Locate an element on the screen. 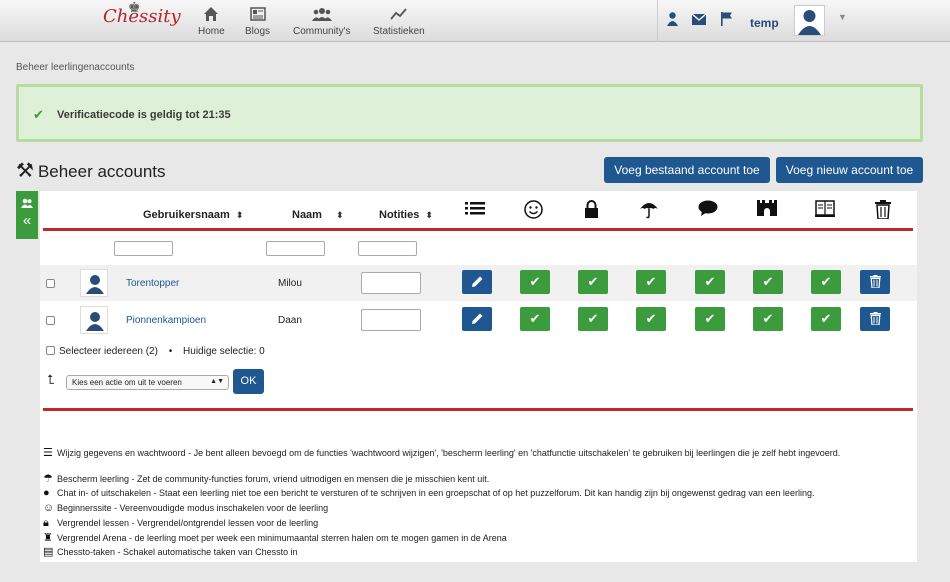 The width and height of the screenshot is (950, 582). smiley-icon is located at coordinates (533, 212).